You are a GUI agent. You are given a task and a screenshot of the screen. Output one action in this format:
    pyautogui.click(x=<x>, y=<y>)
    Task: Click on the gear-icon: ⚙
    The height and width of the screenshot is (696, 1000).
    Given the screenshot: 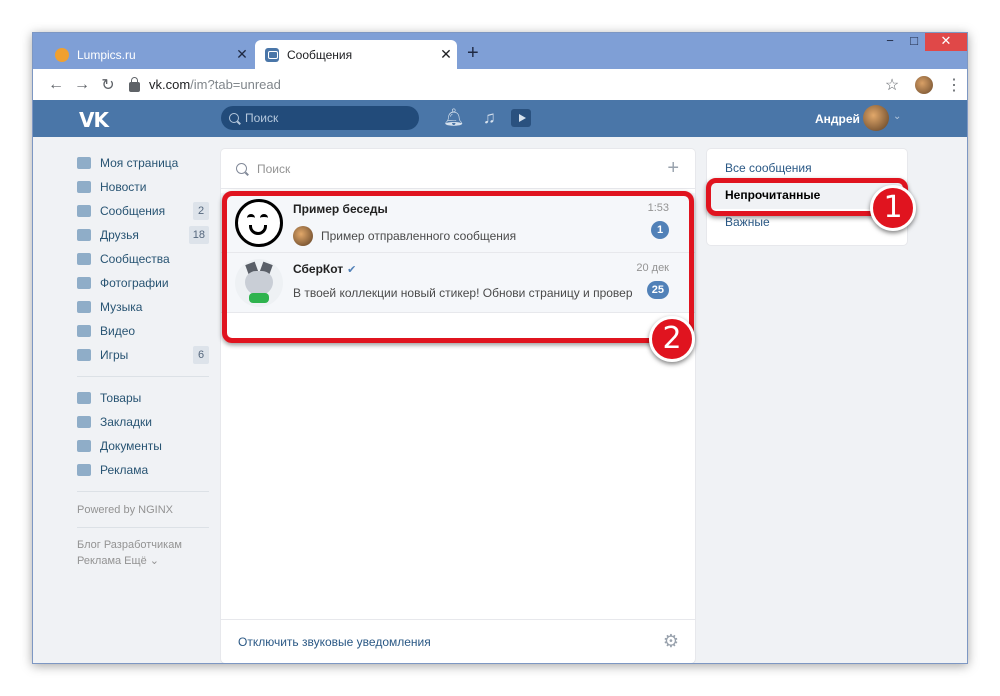 What is the action you would take?
    pyautogui.click(x=671, y=641)
    